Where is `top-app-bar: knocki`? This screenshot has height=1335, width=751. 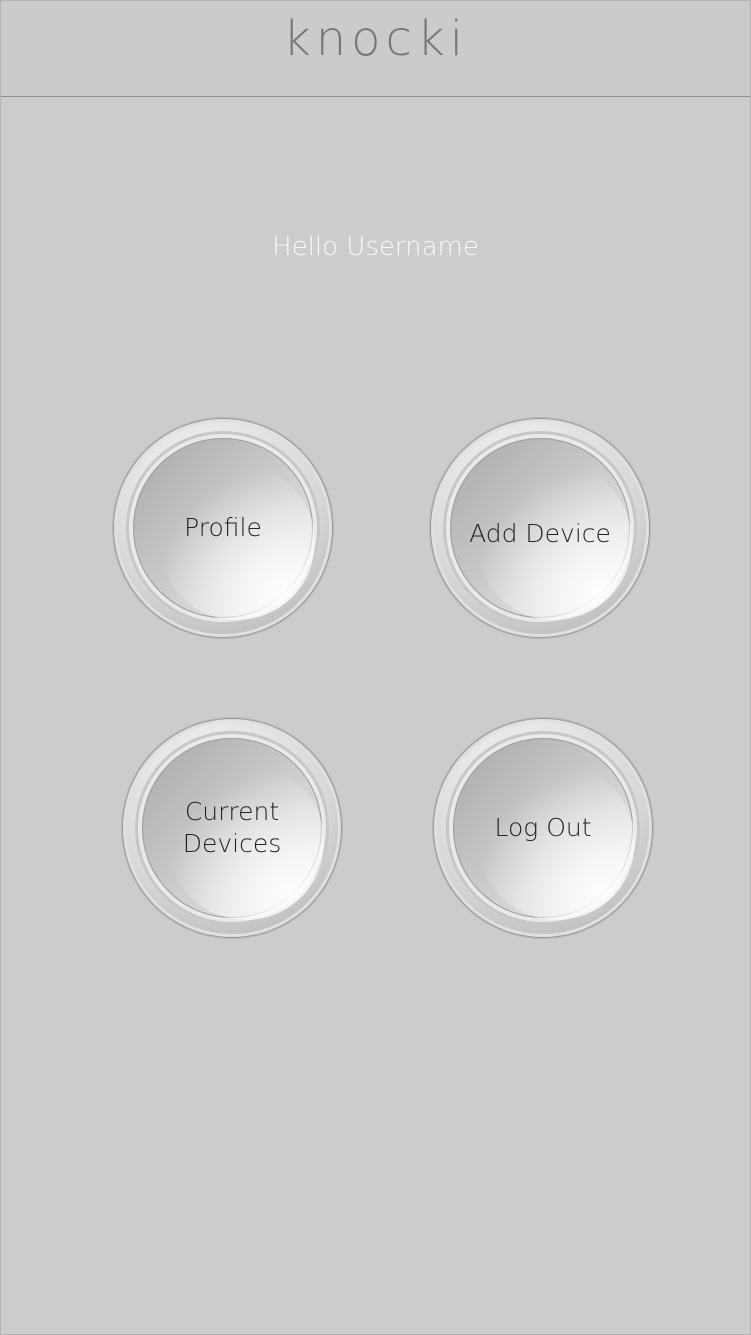 top-app-bar: knocki is located at coordinates (375, 49).